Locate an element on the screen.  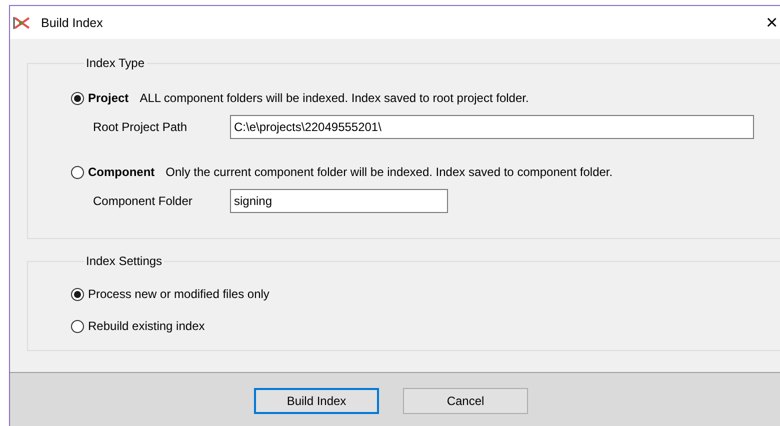
group-title: Index Type is located at coordinates (115, 63).